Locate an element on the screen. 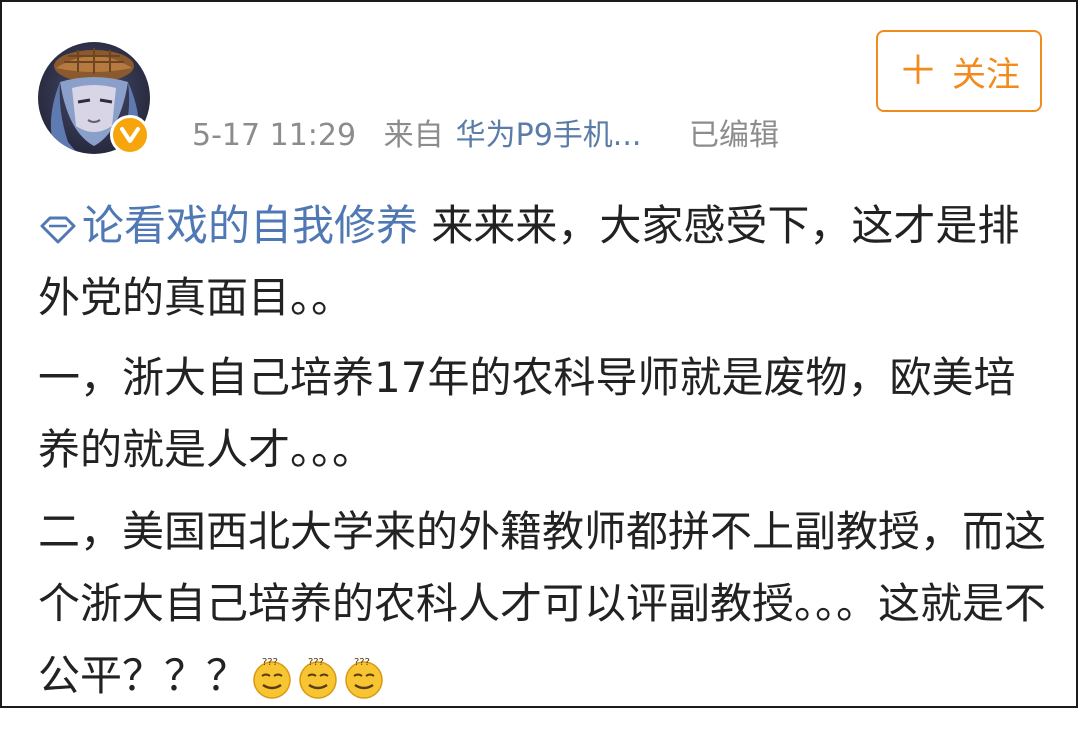  topic-link: 论看戏的自我修养 is located at coordinates (228, 225).